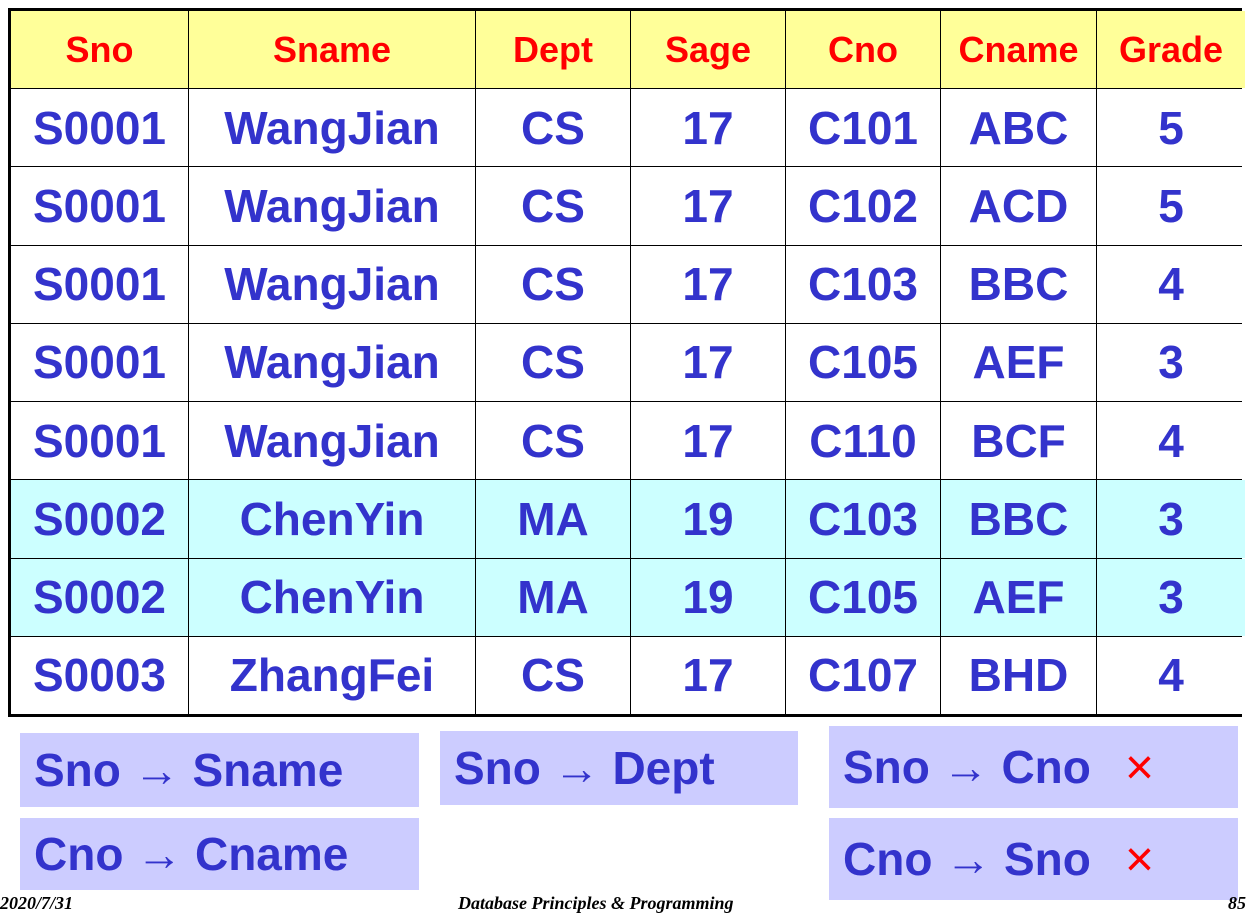 The image size is (1249, 914). Describe the element at coordinates (99, 675) in the screenshot. I see `table-cell: S0003` at that location.